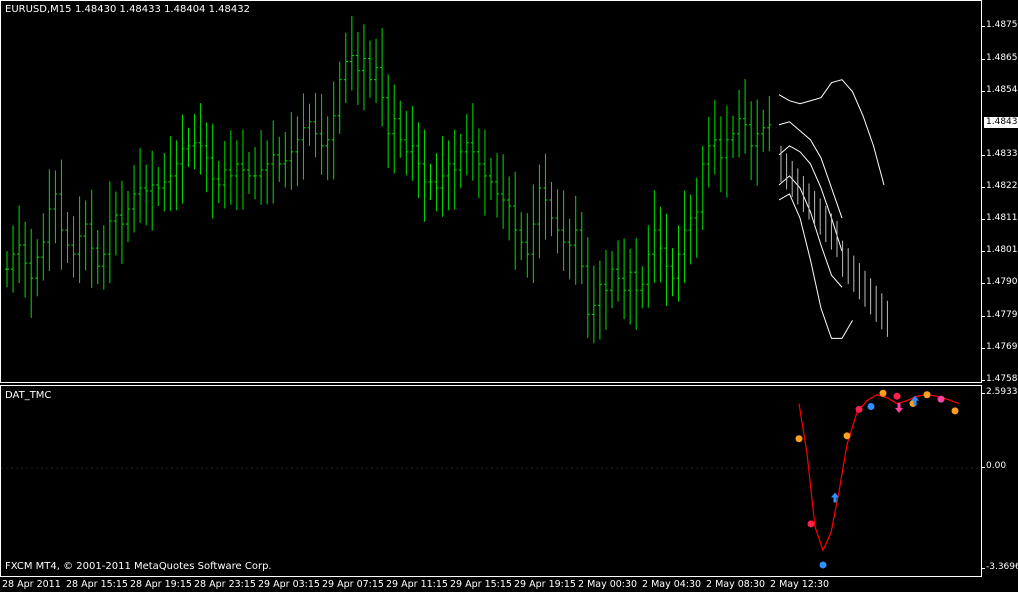 The width and height of the screenshot is (1018, 592). I want to click on time-tick: 29 Apr 19:15, so click(545, 584).